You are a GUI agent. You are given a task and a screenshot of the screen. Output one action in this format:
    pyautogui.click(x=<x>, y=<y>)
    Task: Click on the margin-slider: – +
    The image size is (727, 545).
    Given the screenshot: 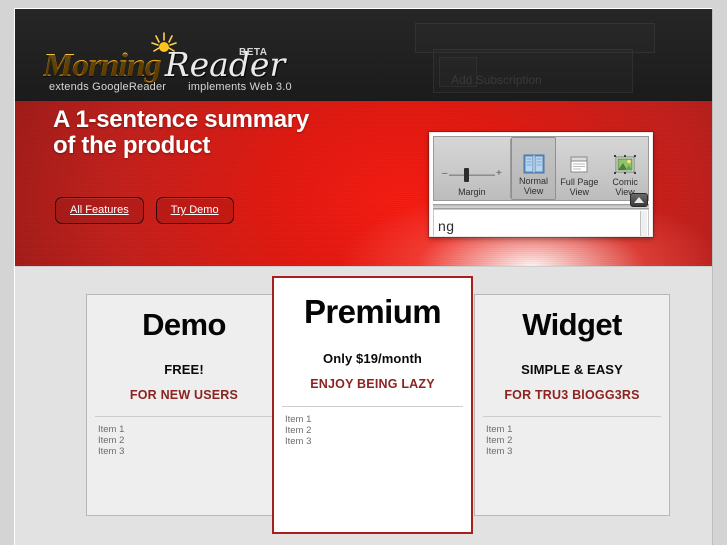 What is the action you would take?
    pyautogui.click(x=472, y=174)
    